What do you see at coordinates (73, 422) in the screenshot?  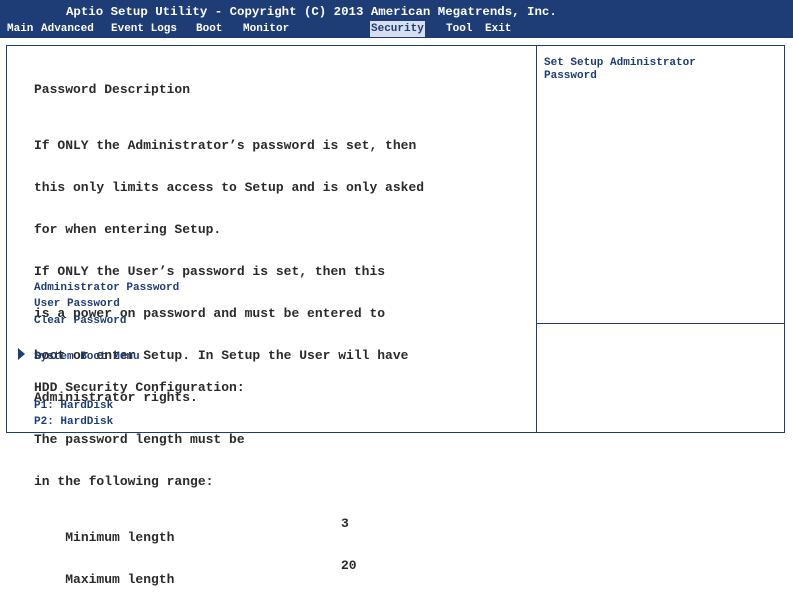 I see `p2-harddisk-item: P2: HardDisk` at bounding box center [73, 422].